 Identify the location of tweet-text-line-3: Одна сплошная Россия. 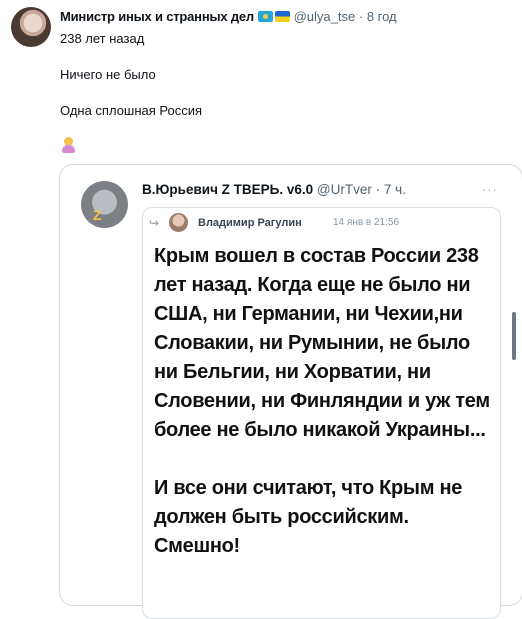
(131, 110).